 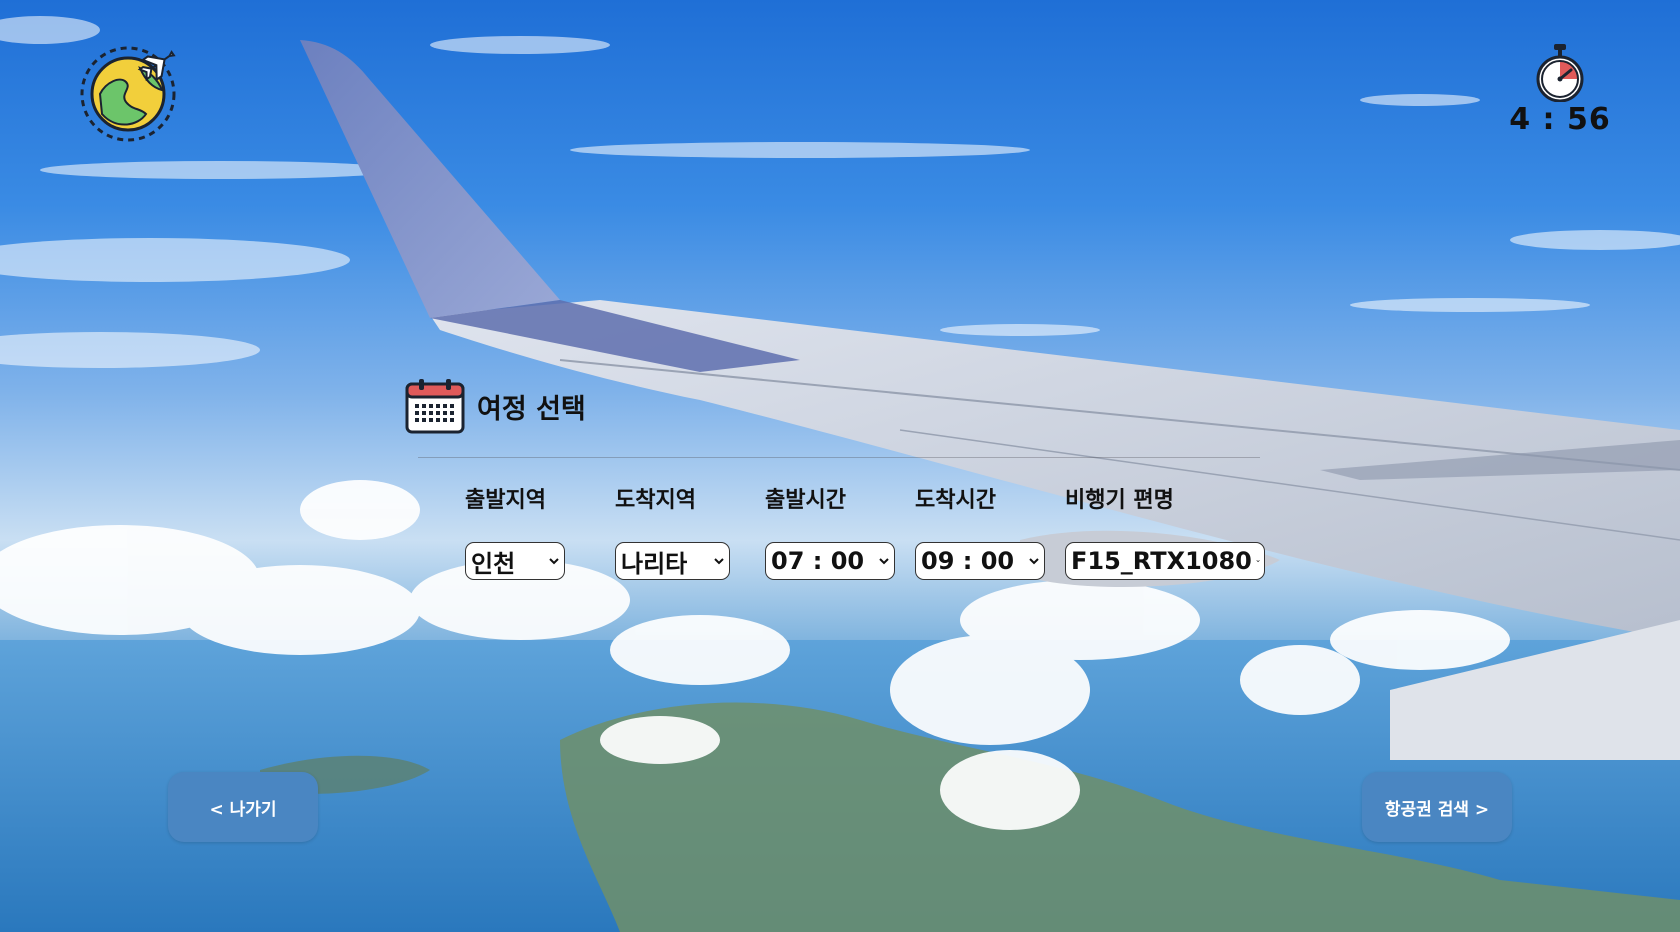 What do you see at coordinates (515, 531) in the screenshot?
I see `departure-region-field: 출발지역 인천` at bounding box center [515, 531].